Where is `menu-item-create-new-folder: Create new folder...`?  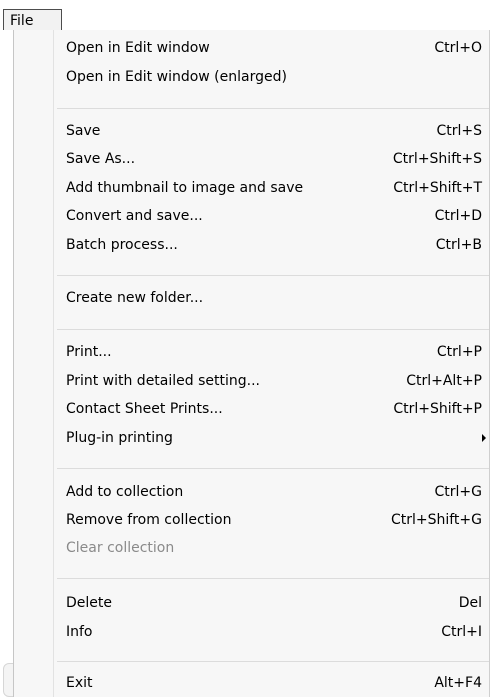 menu-item-create-new-folder: Create new folder... is located at coordinates (274, 298).